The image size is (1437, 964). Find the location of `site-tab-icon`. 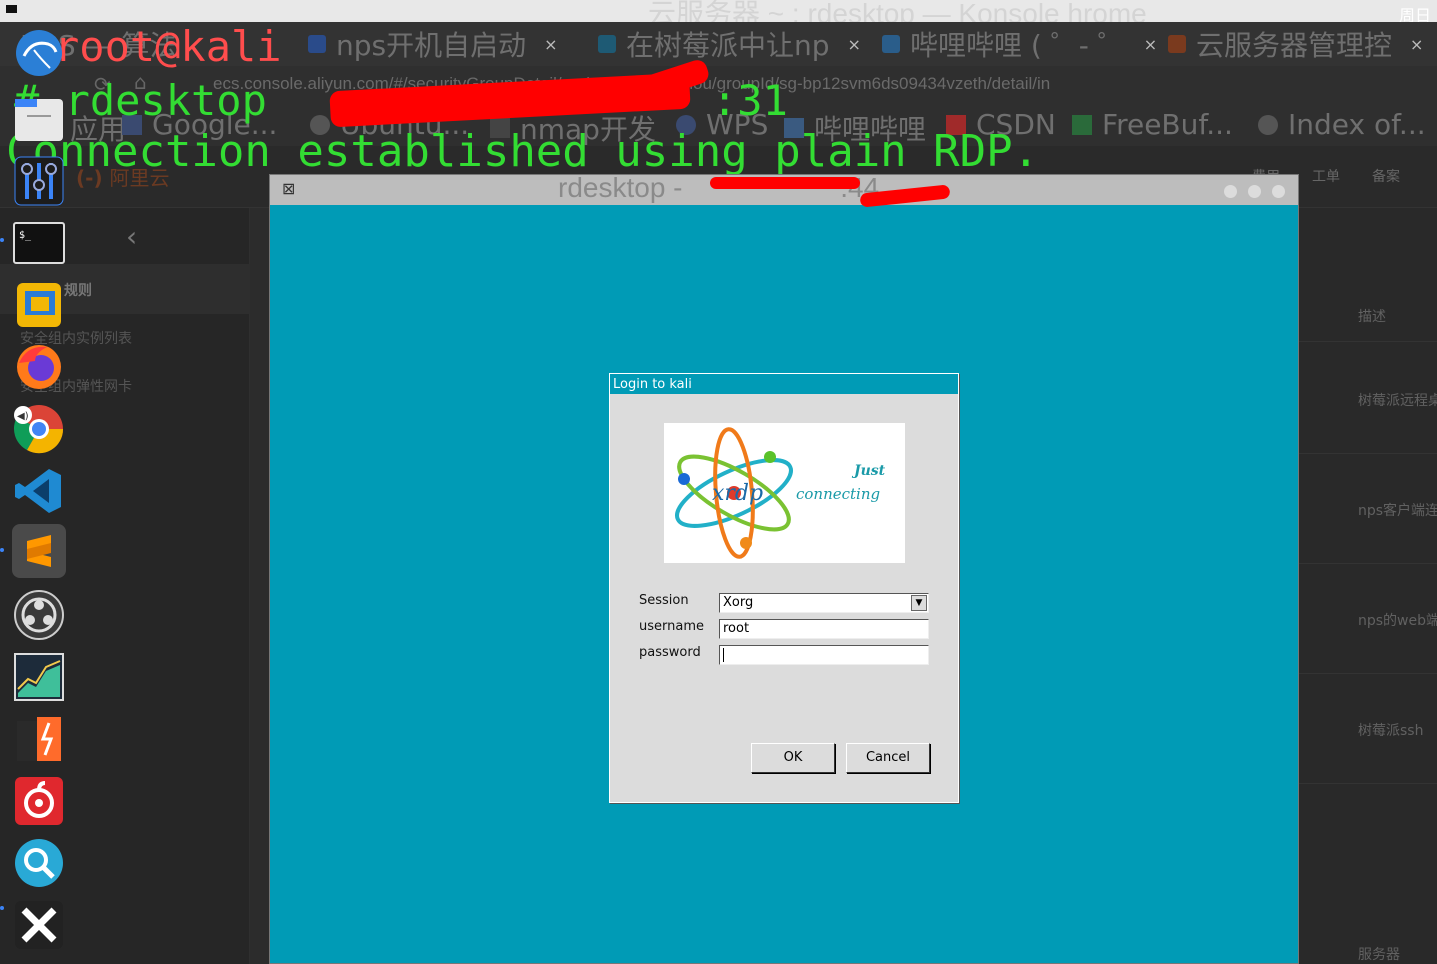

site-tab-icon is located at coordinates (607, 44).